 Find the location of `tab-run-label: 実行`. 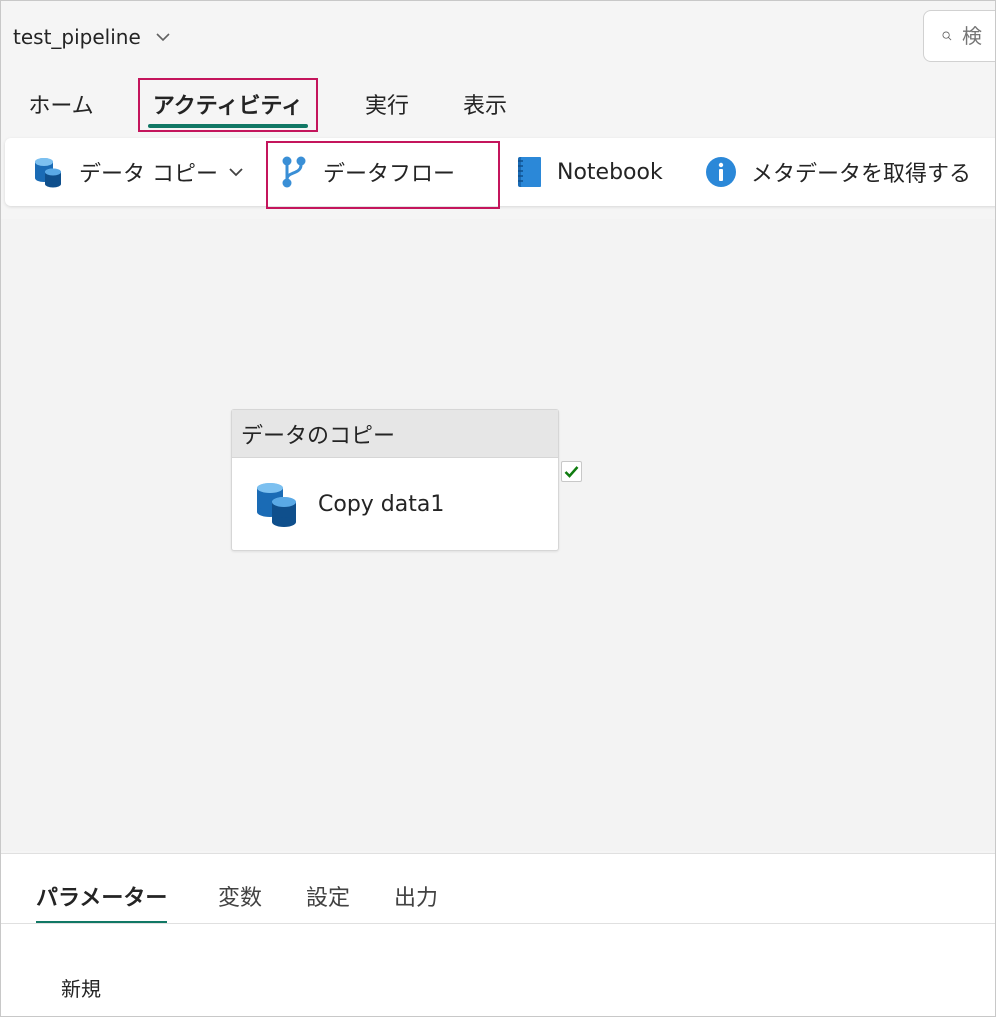

tab-run-label: 実行 is located at coordinates (386, 106).